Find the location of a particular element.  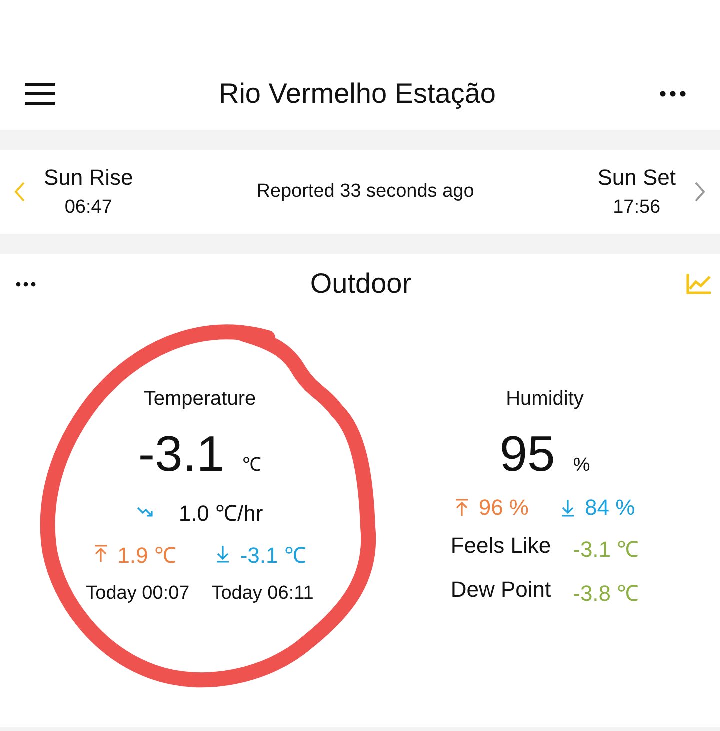

humidity-value: 95 is located at coordinates (528, 454).